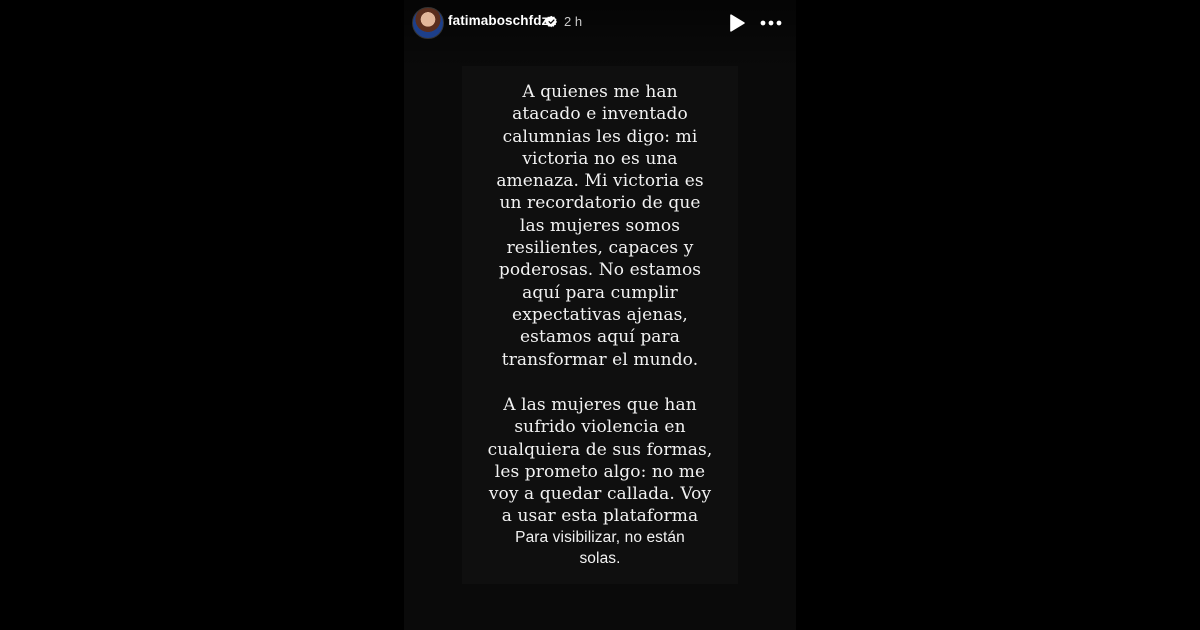 Image resolution: width=1200 pixels, height=630 pixels. I want to click on avatar, so click(428, 23).